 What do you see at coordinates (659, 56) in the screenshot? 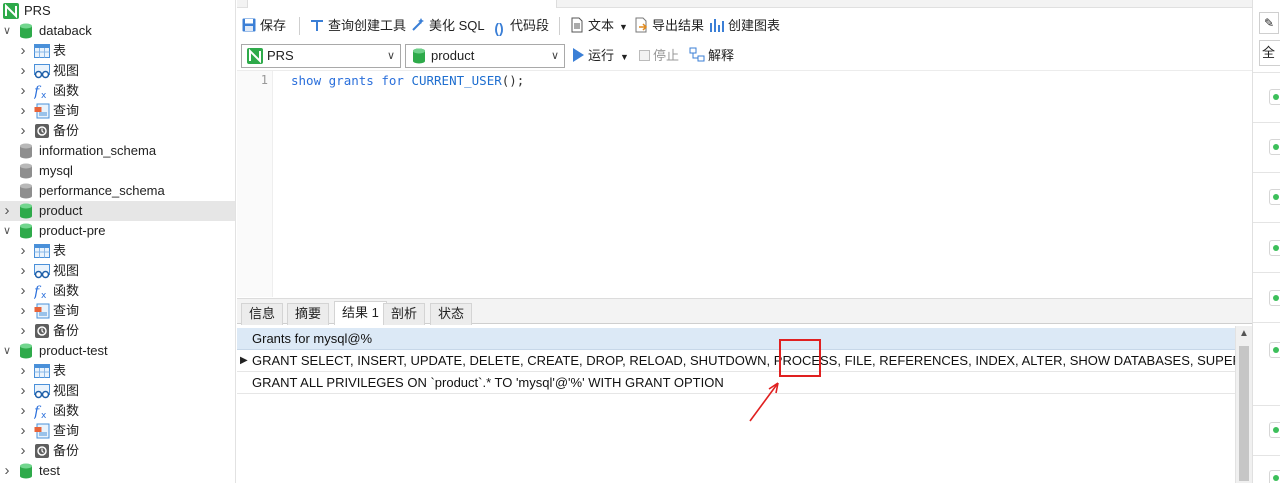
I see `stop-button: 停止` at bounding box center [659, 56].